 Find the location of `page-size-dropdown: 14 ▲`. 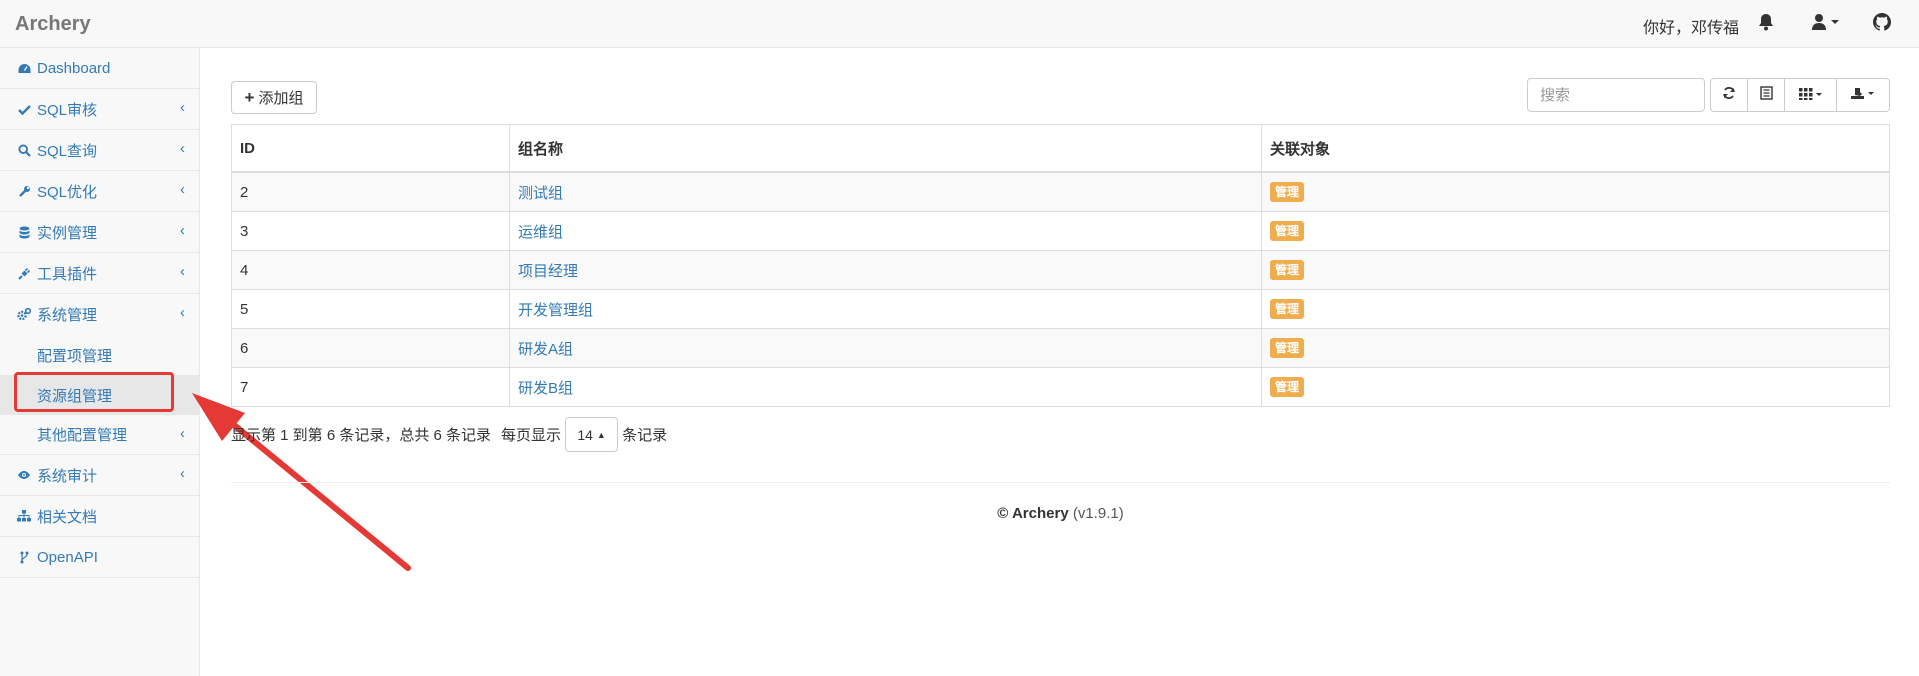

page-size-dropdown: 14 ▲ is located at coordinates (592, 434).